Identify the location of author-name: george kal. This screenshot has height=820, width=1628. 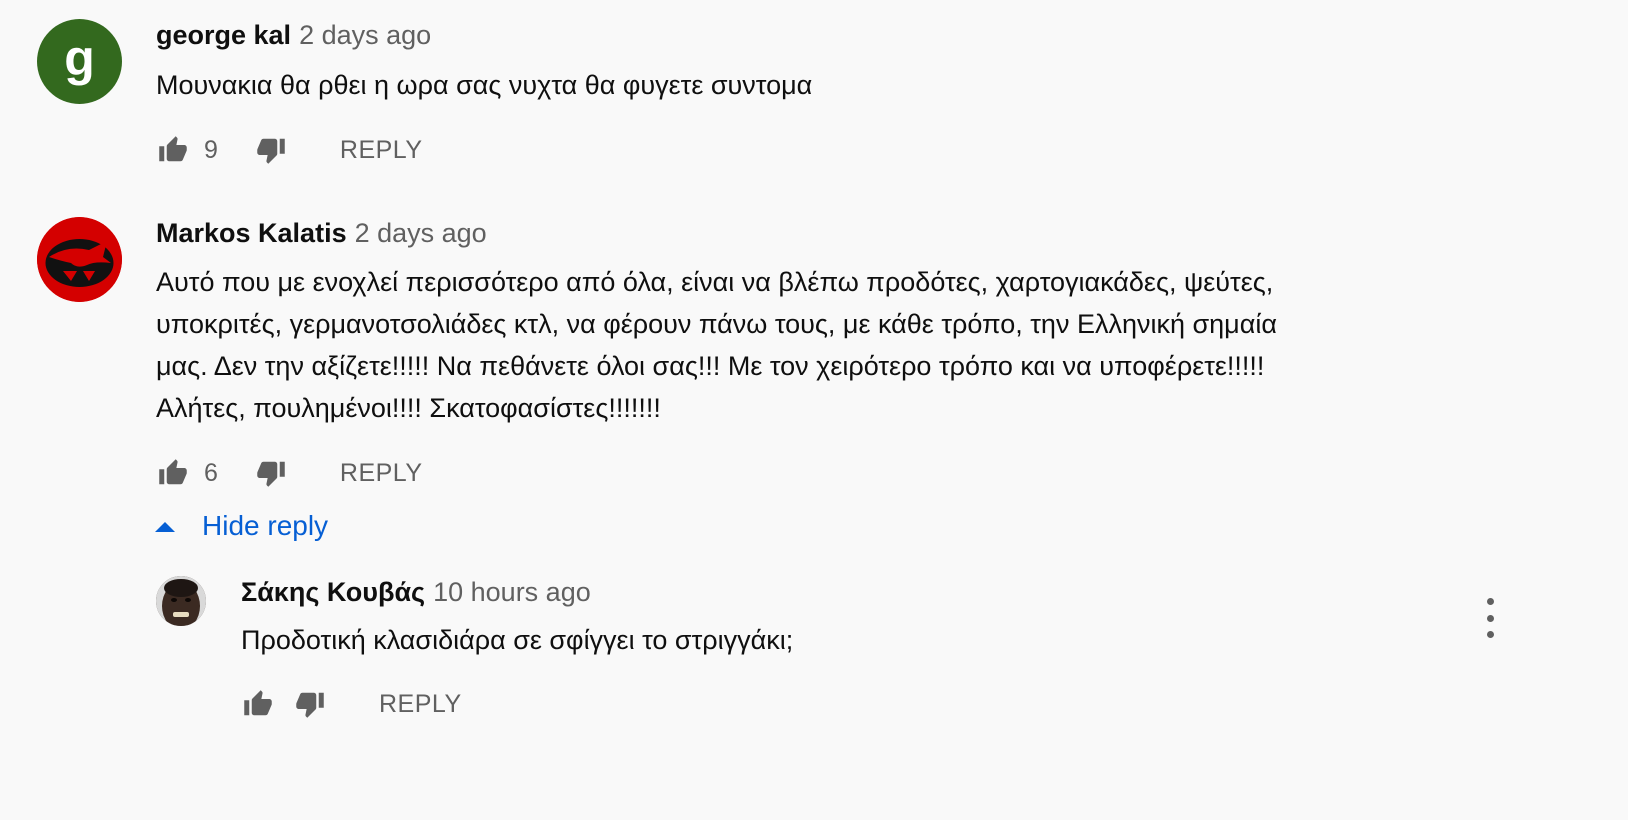
(223, 35).